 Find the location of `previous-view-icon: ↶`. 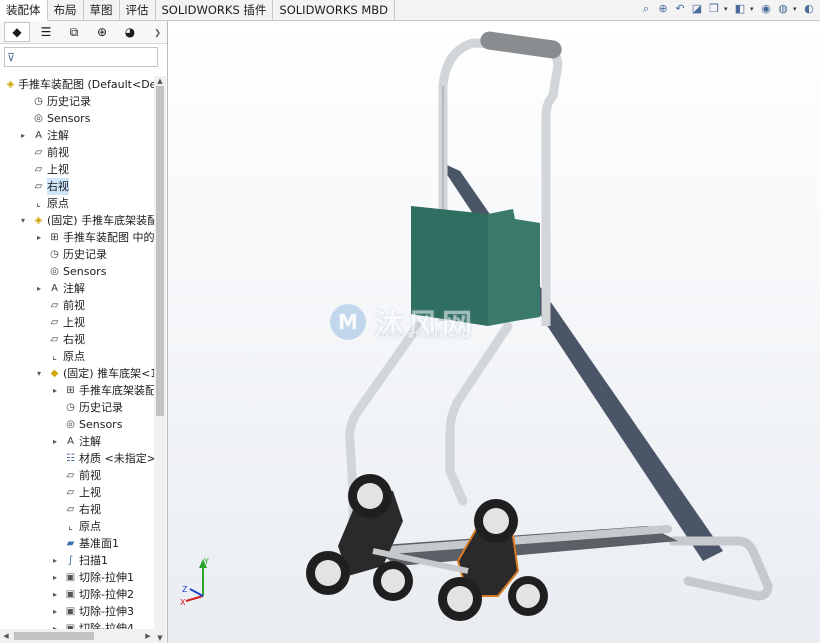

previous-view-icon: ↶ is located at coordinates (680, 9).